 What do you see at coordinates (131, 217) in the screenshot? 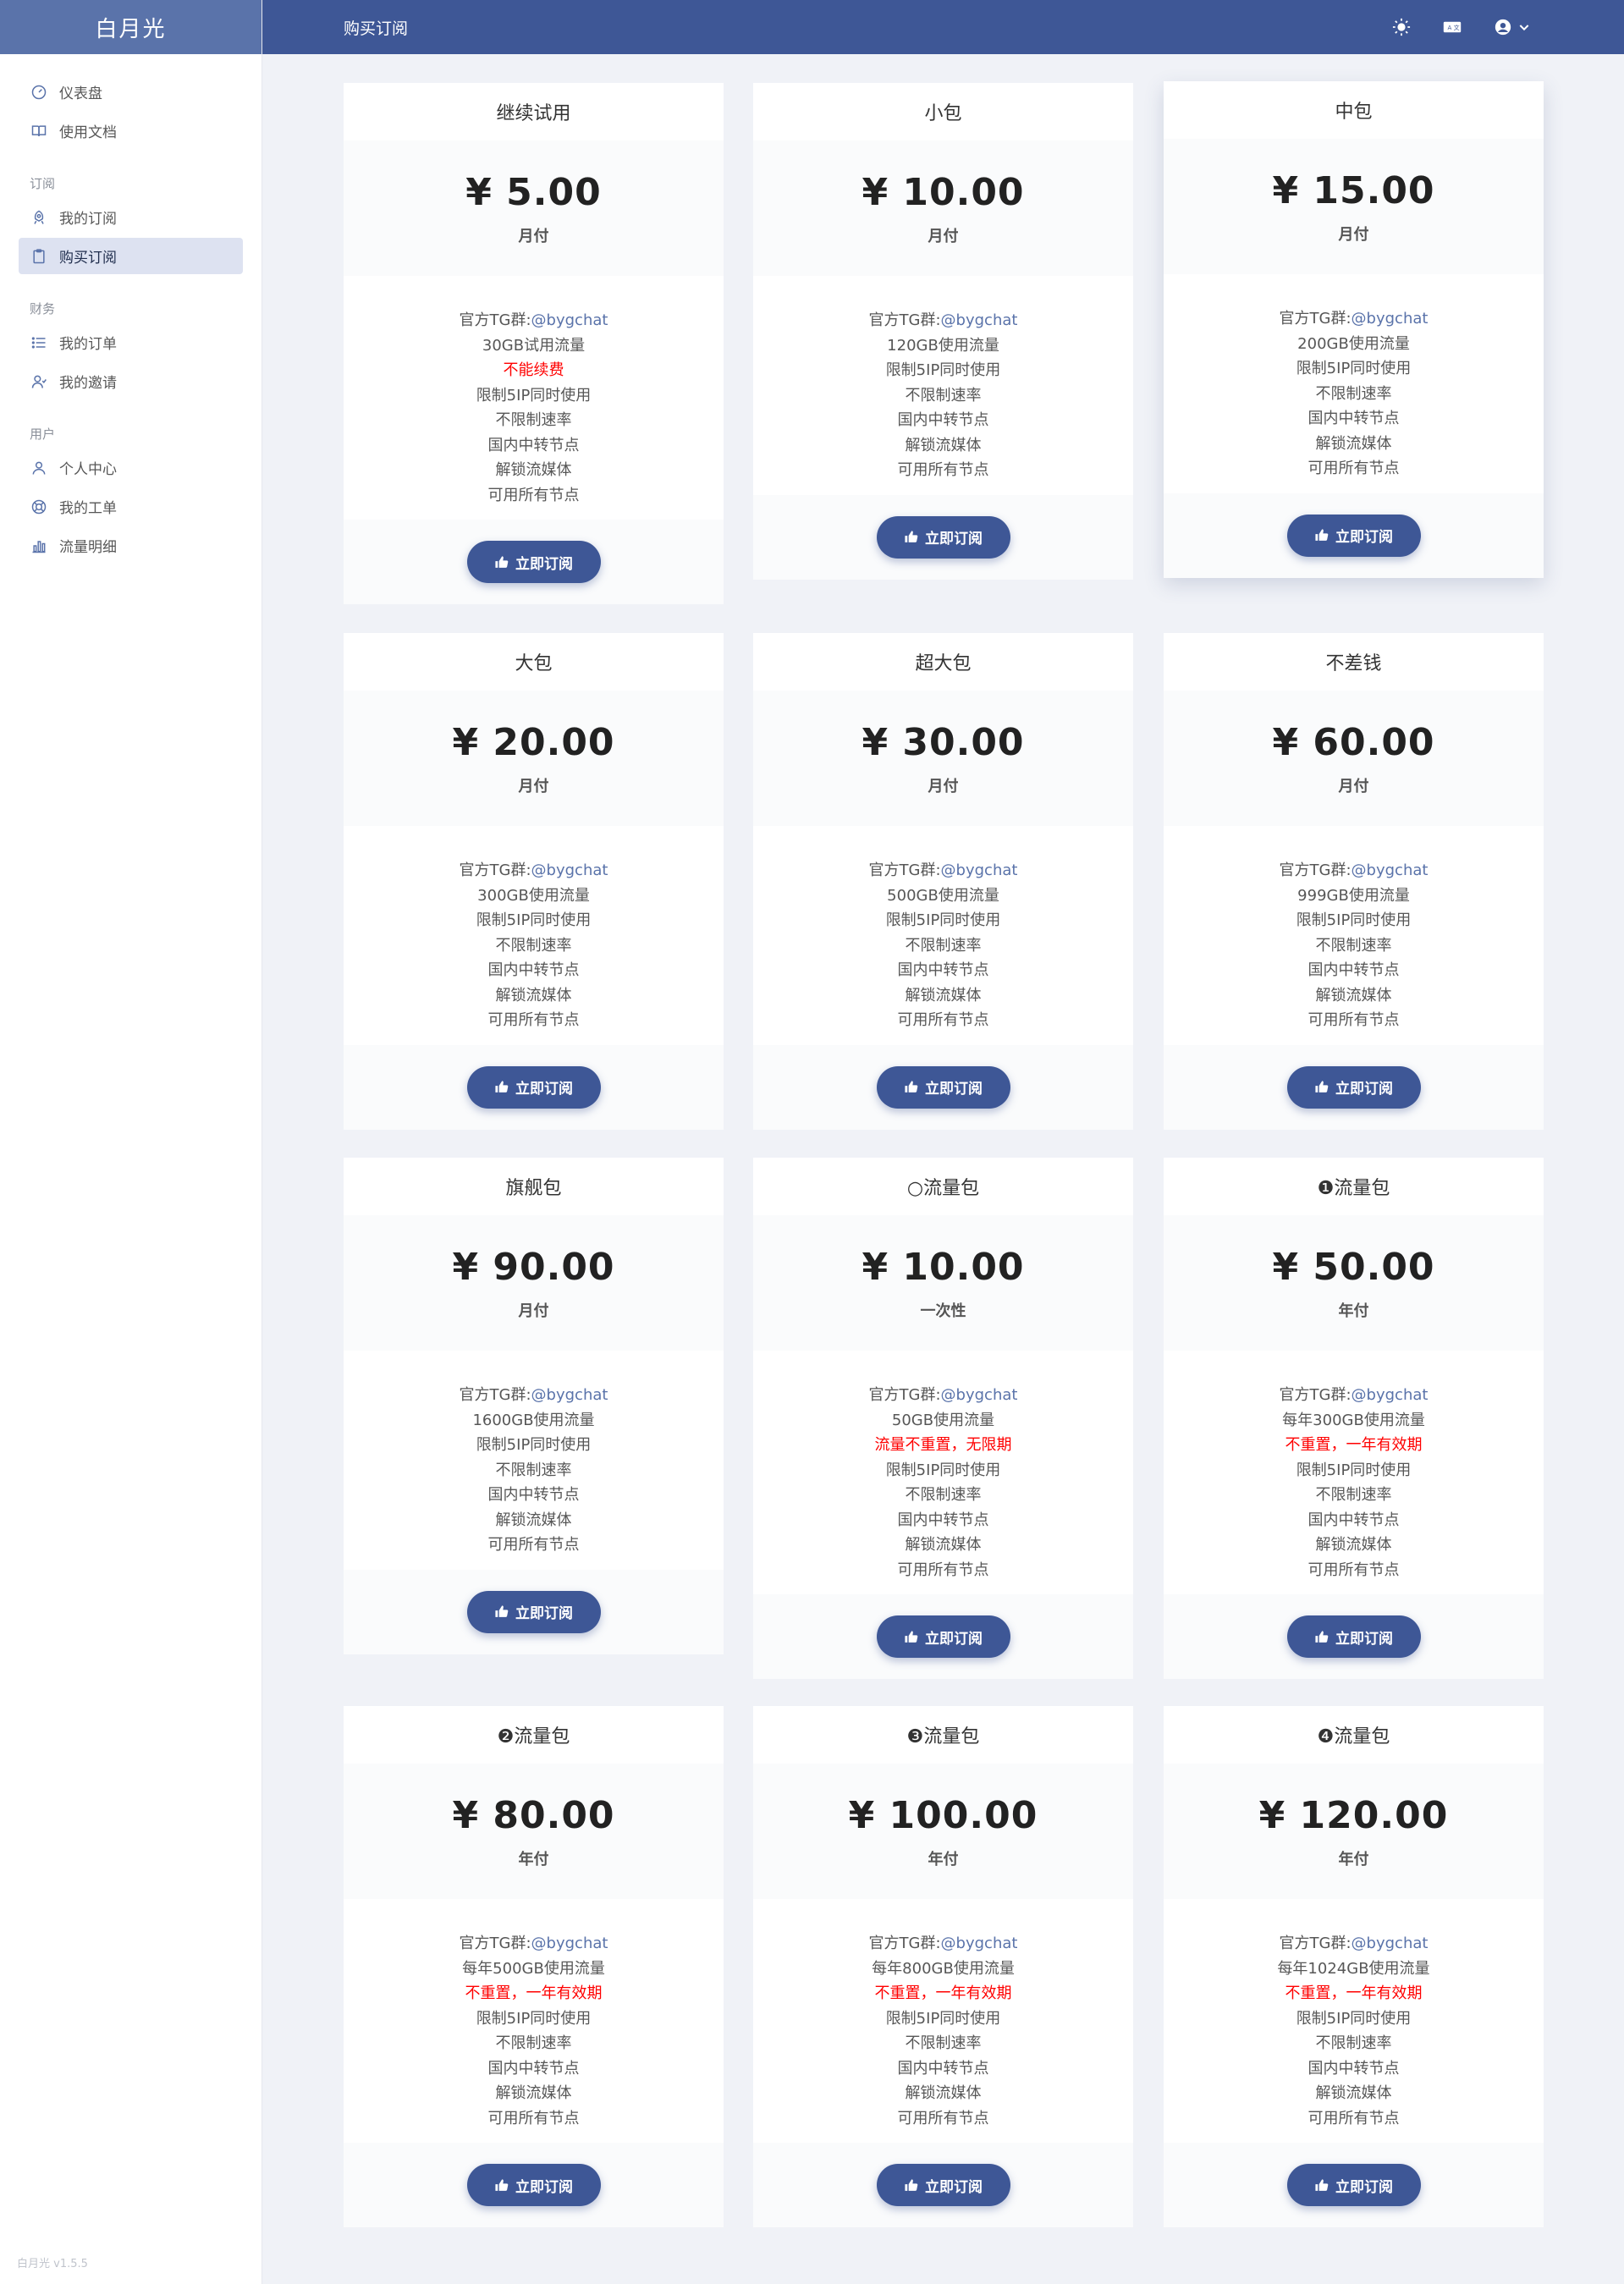
I see `sidebar-item-my-subscription: 我的订阅` at bounding box center [131, 217].